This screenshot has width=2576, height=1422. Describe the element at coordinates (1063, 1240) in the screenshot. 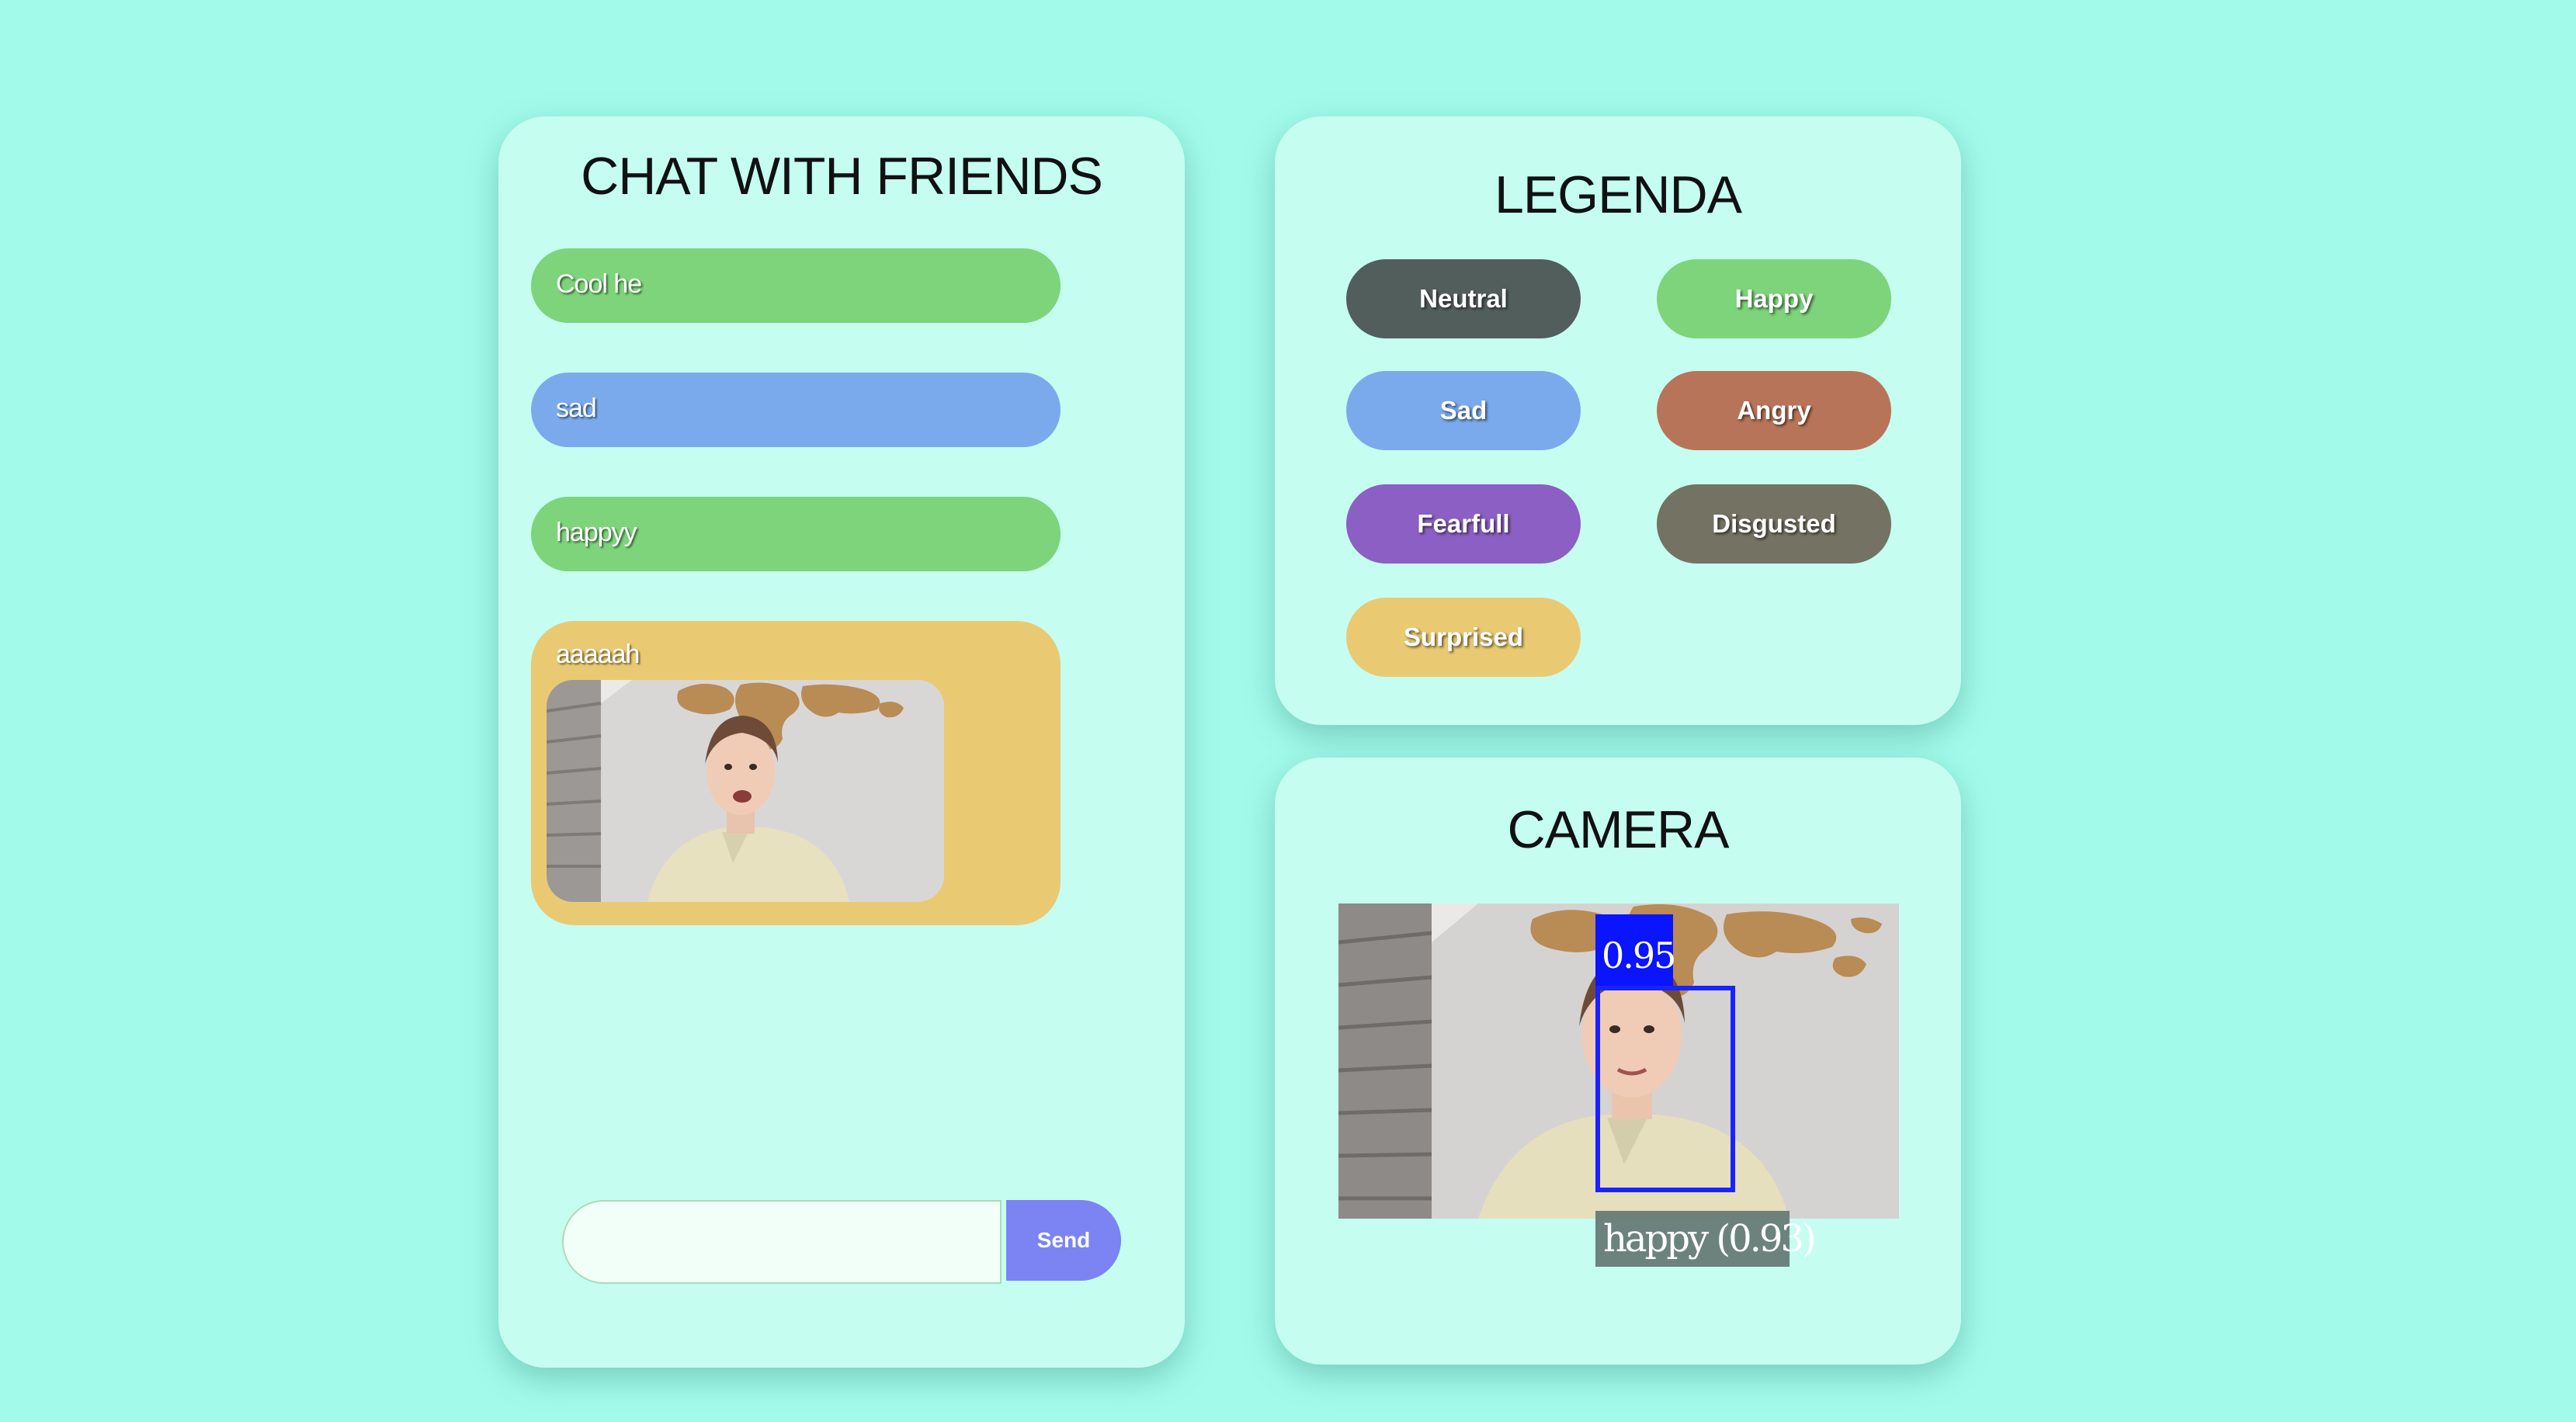

I see `send-button: Send` at that location.